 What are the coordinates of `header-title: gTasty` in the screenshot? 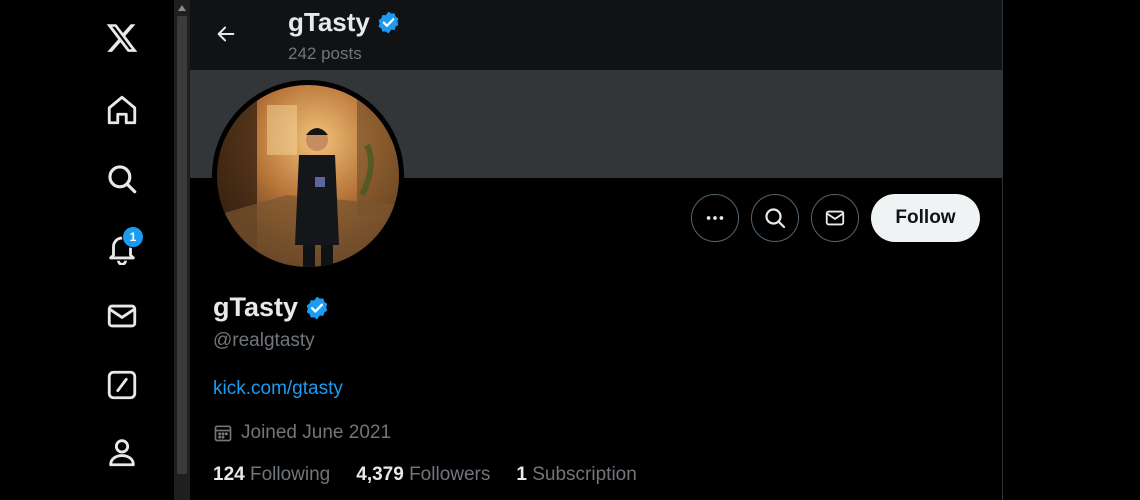 It's located at (344, 22).